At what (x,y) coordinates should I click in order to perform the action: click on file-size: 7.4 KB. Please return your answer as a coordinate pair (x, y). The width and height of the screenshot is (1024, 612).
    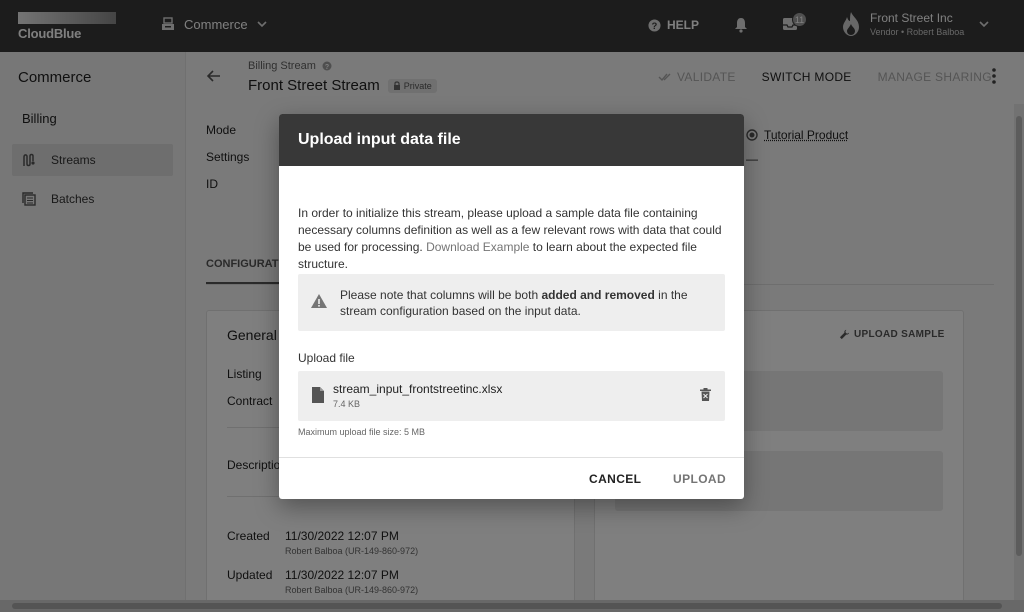
    Looking at the image, I should click on (347, 404).